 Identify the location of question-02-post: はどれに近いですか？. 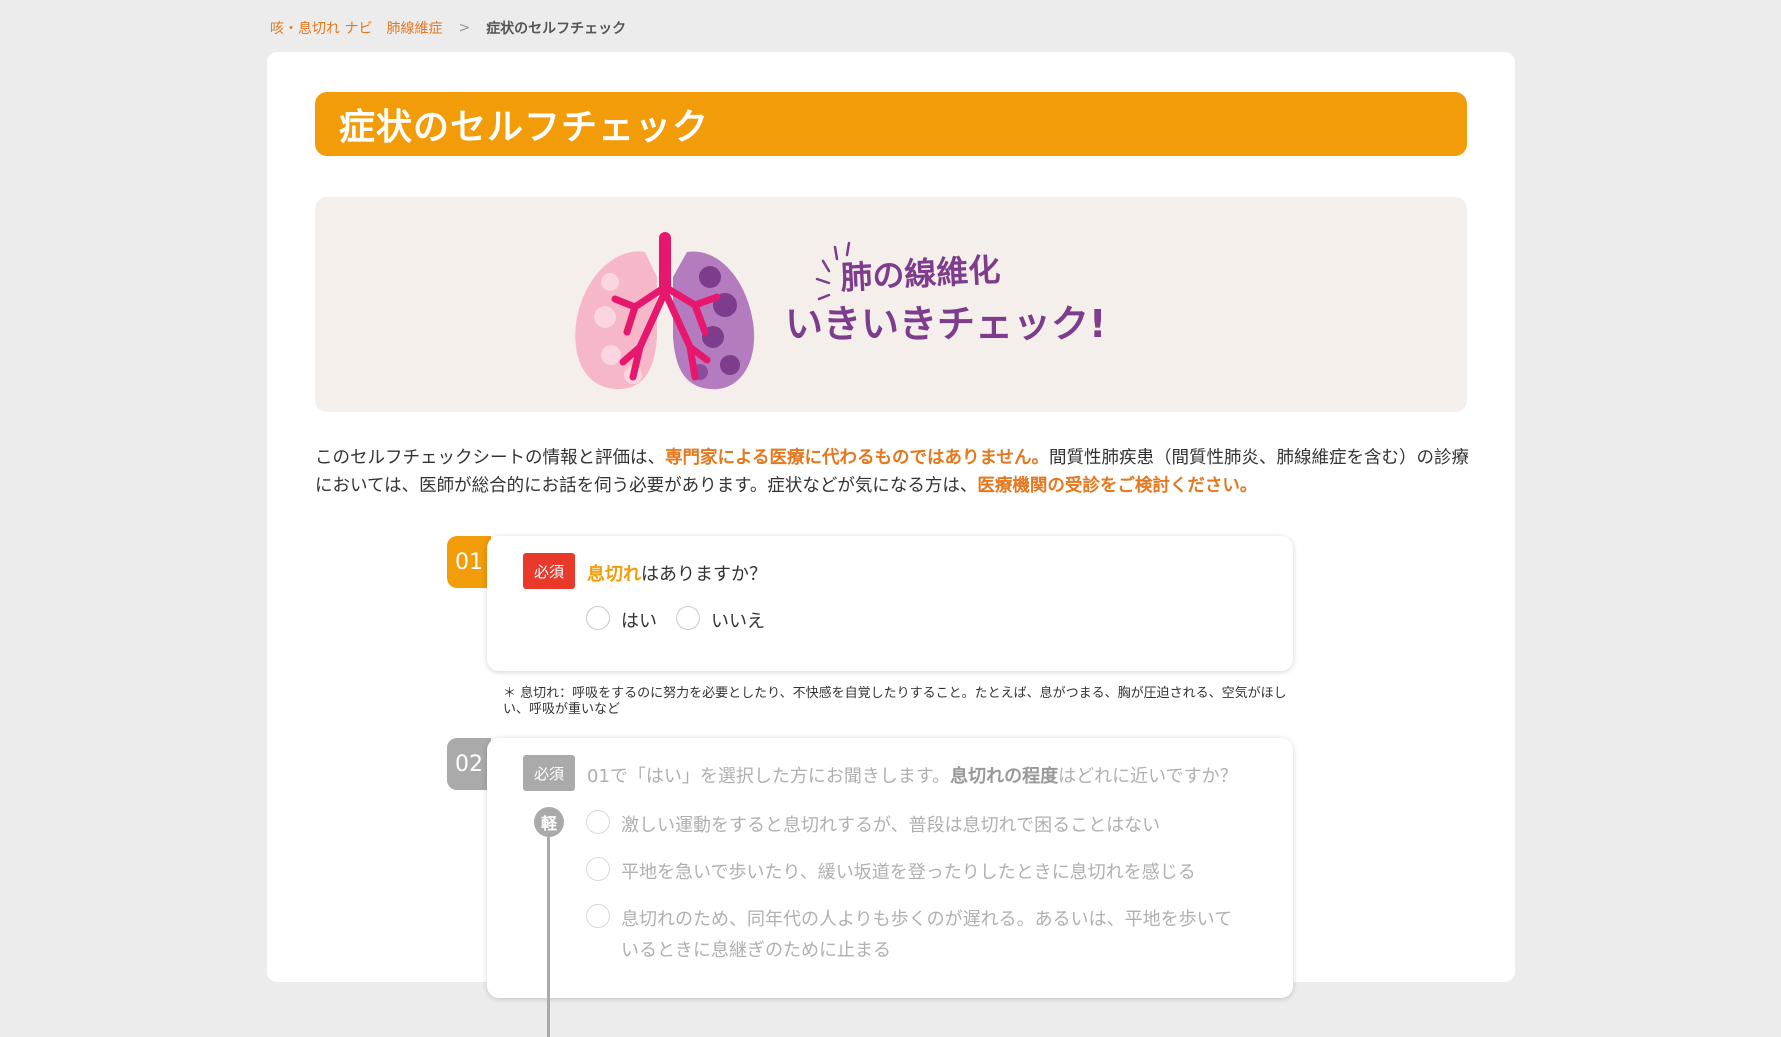
(1148, 776).